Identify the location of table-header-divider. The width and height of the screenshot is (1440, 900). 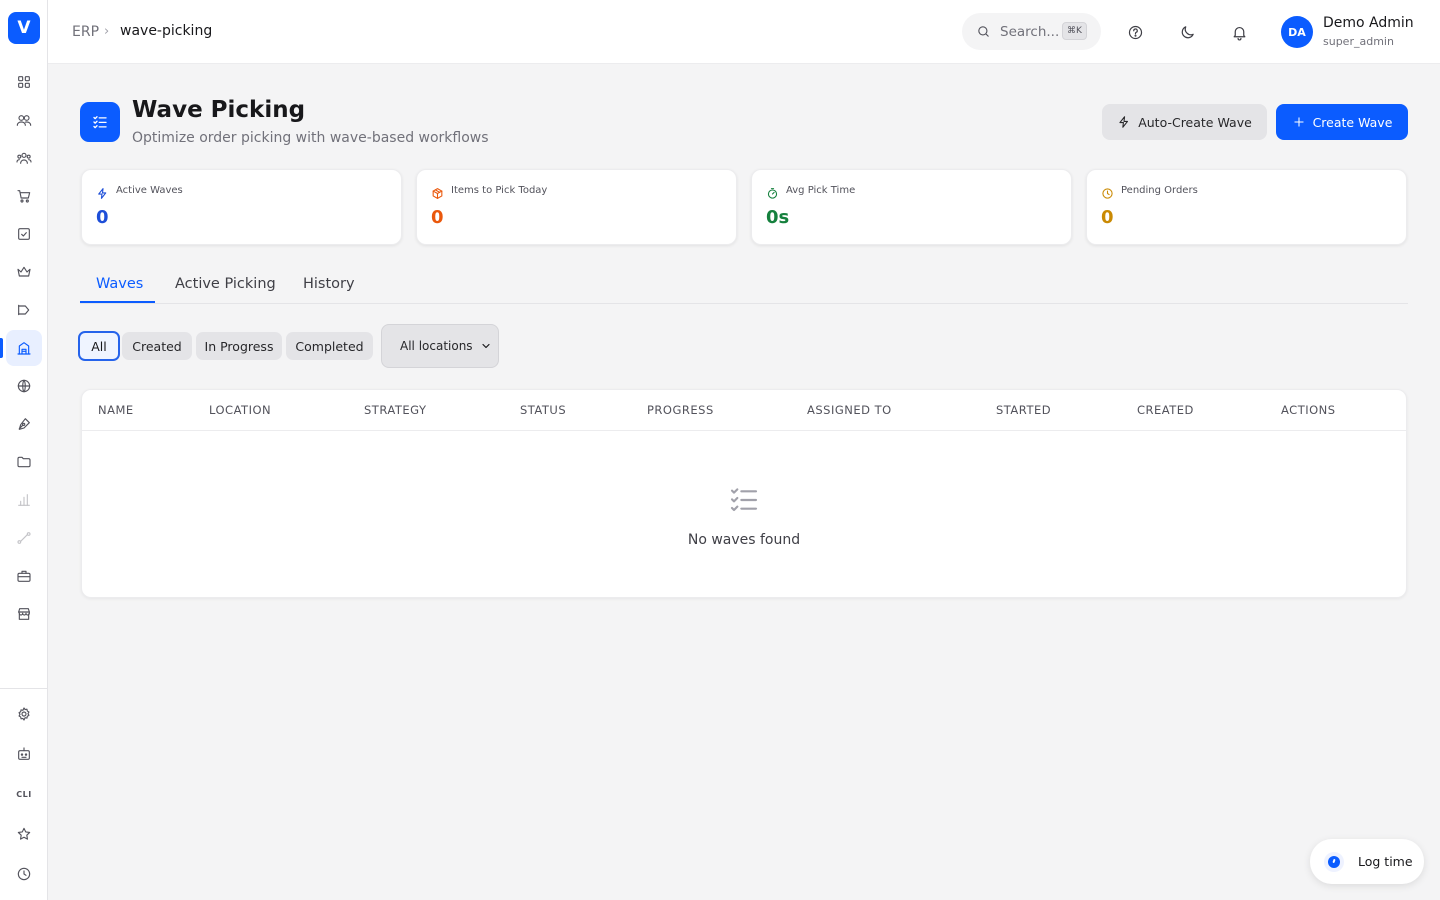
(744, 430).